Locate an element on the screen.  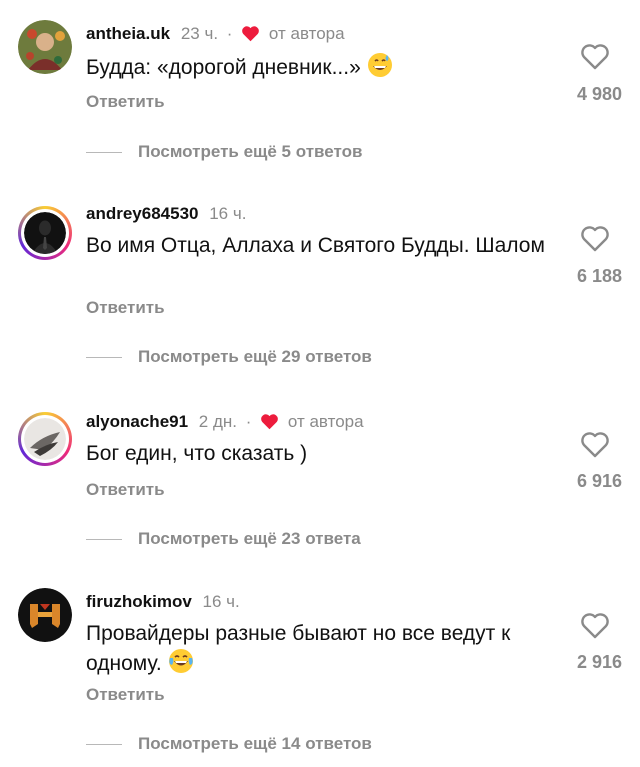
comment-text: Бог един, что сказать ) is located at coordinates (316, 454).